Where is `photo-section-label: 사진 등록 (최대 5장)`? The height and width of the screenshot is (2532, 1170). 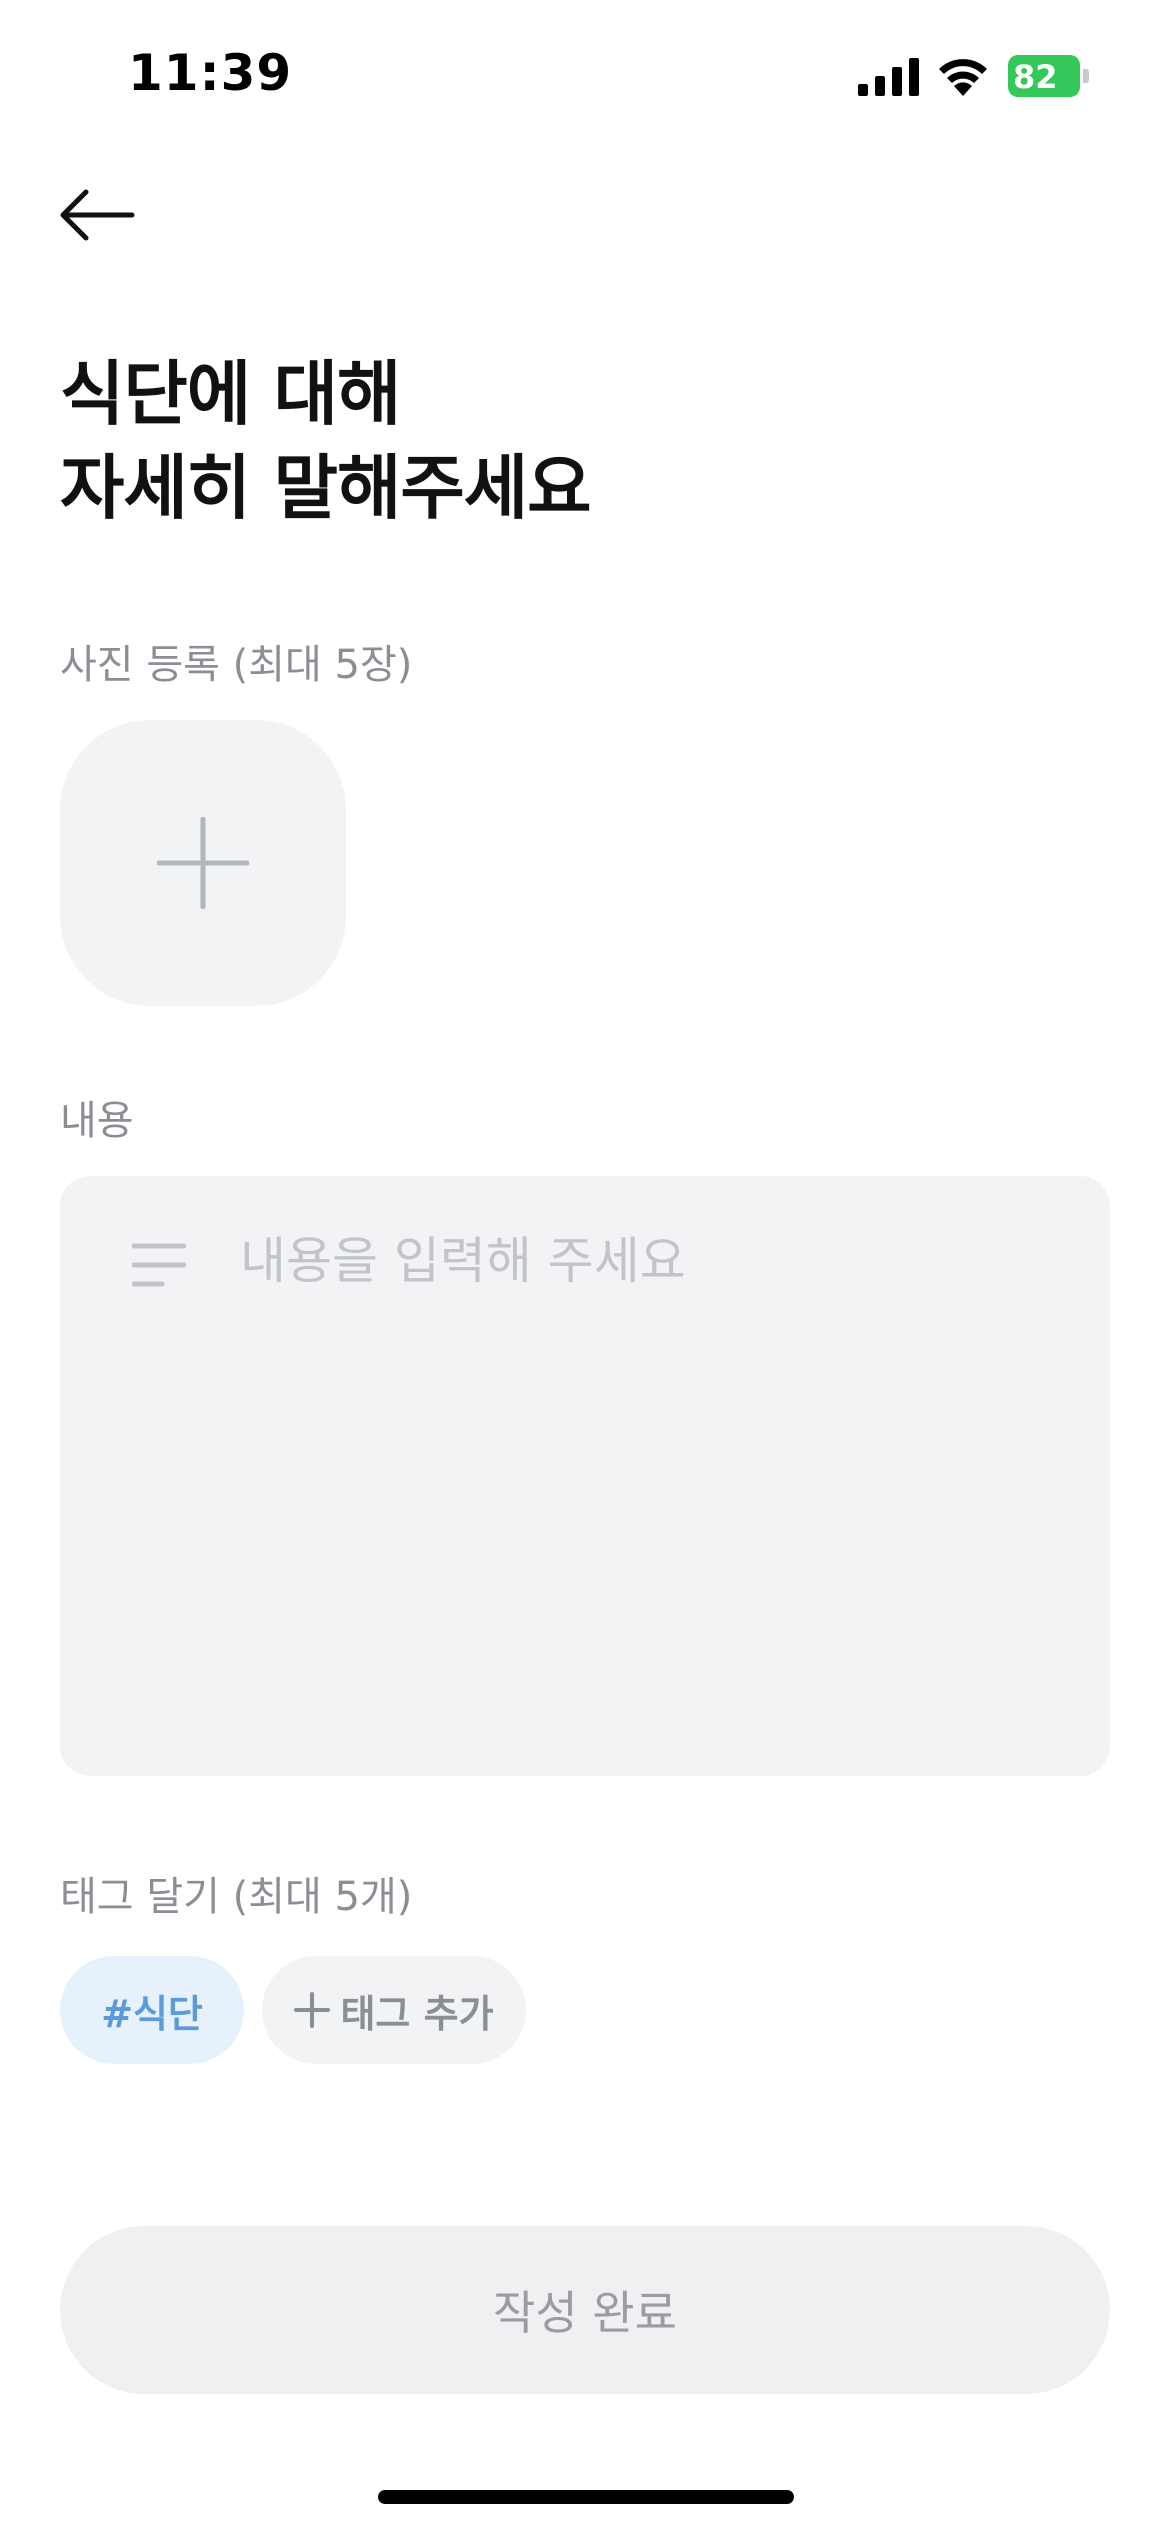 photo-section-label: 사진 등록 (최대 5장) is located at coordinates (236, 665).